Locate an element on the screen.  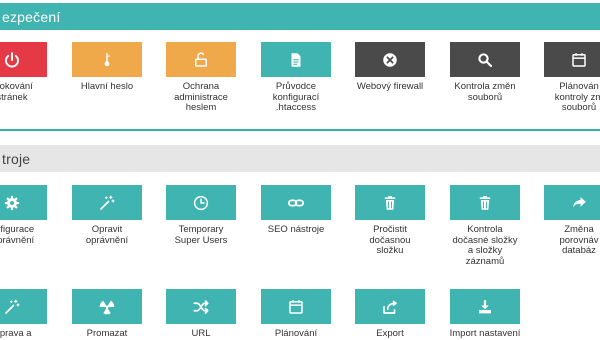
tools-tile-opravit-opravneni: Opravit oprávnění is located at coordinates (107, 215).